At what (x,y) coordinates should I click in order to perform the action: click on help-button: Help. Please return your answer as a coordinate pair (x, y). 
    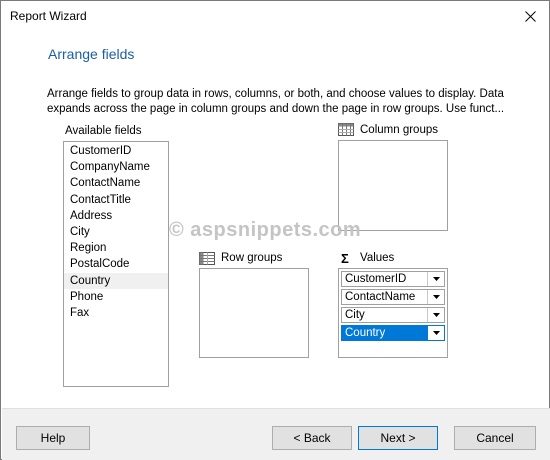
    Looking at the image, I should click on (53, 438).